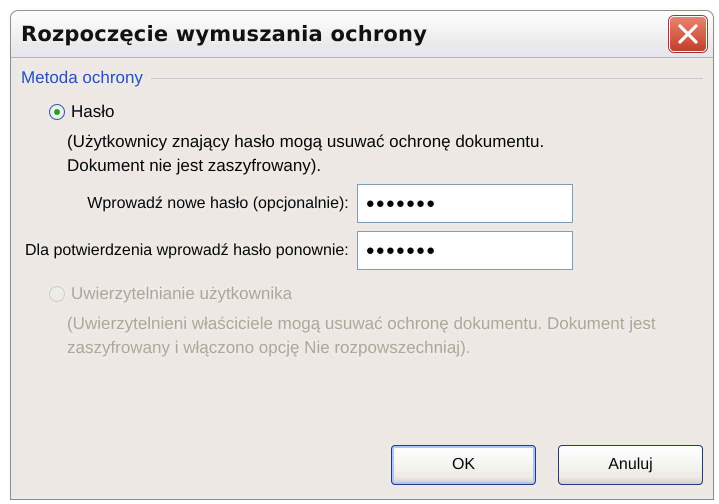 The height and width of the screenshot is (504, 719). I want to click on close-icon, so click(688, 34).